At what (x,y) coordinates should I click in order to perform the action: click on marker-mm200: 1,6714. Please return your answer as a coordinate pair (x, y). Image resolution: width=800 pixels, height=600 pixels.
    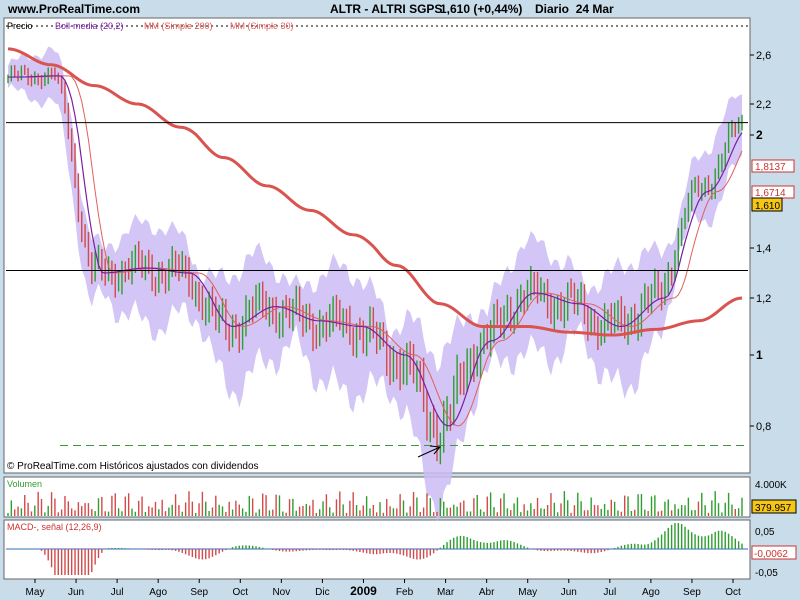
    Looking at the image, I should click on (770, 193).